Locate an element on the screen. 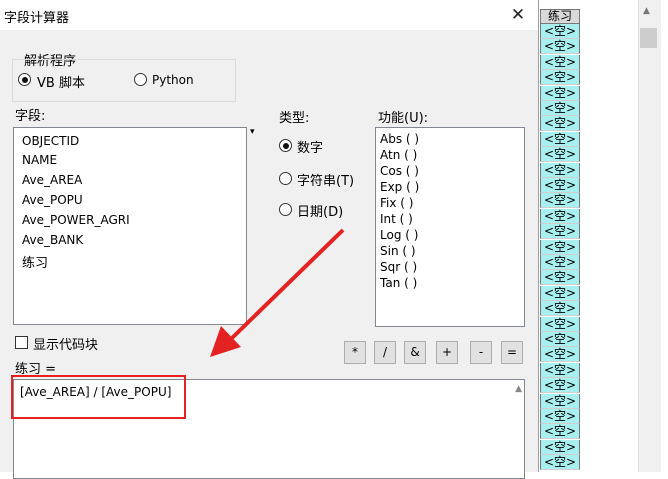 This screenshot has height=479, width=668. scrollbar-thumb is located at coordinates (648, 38).